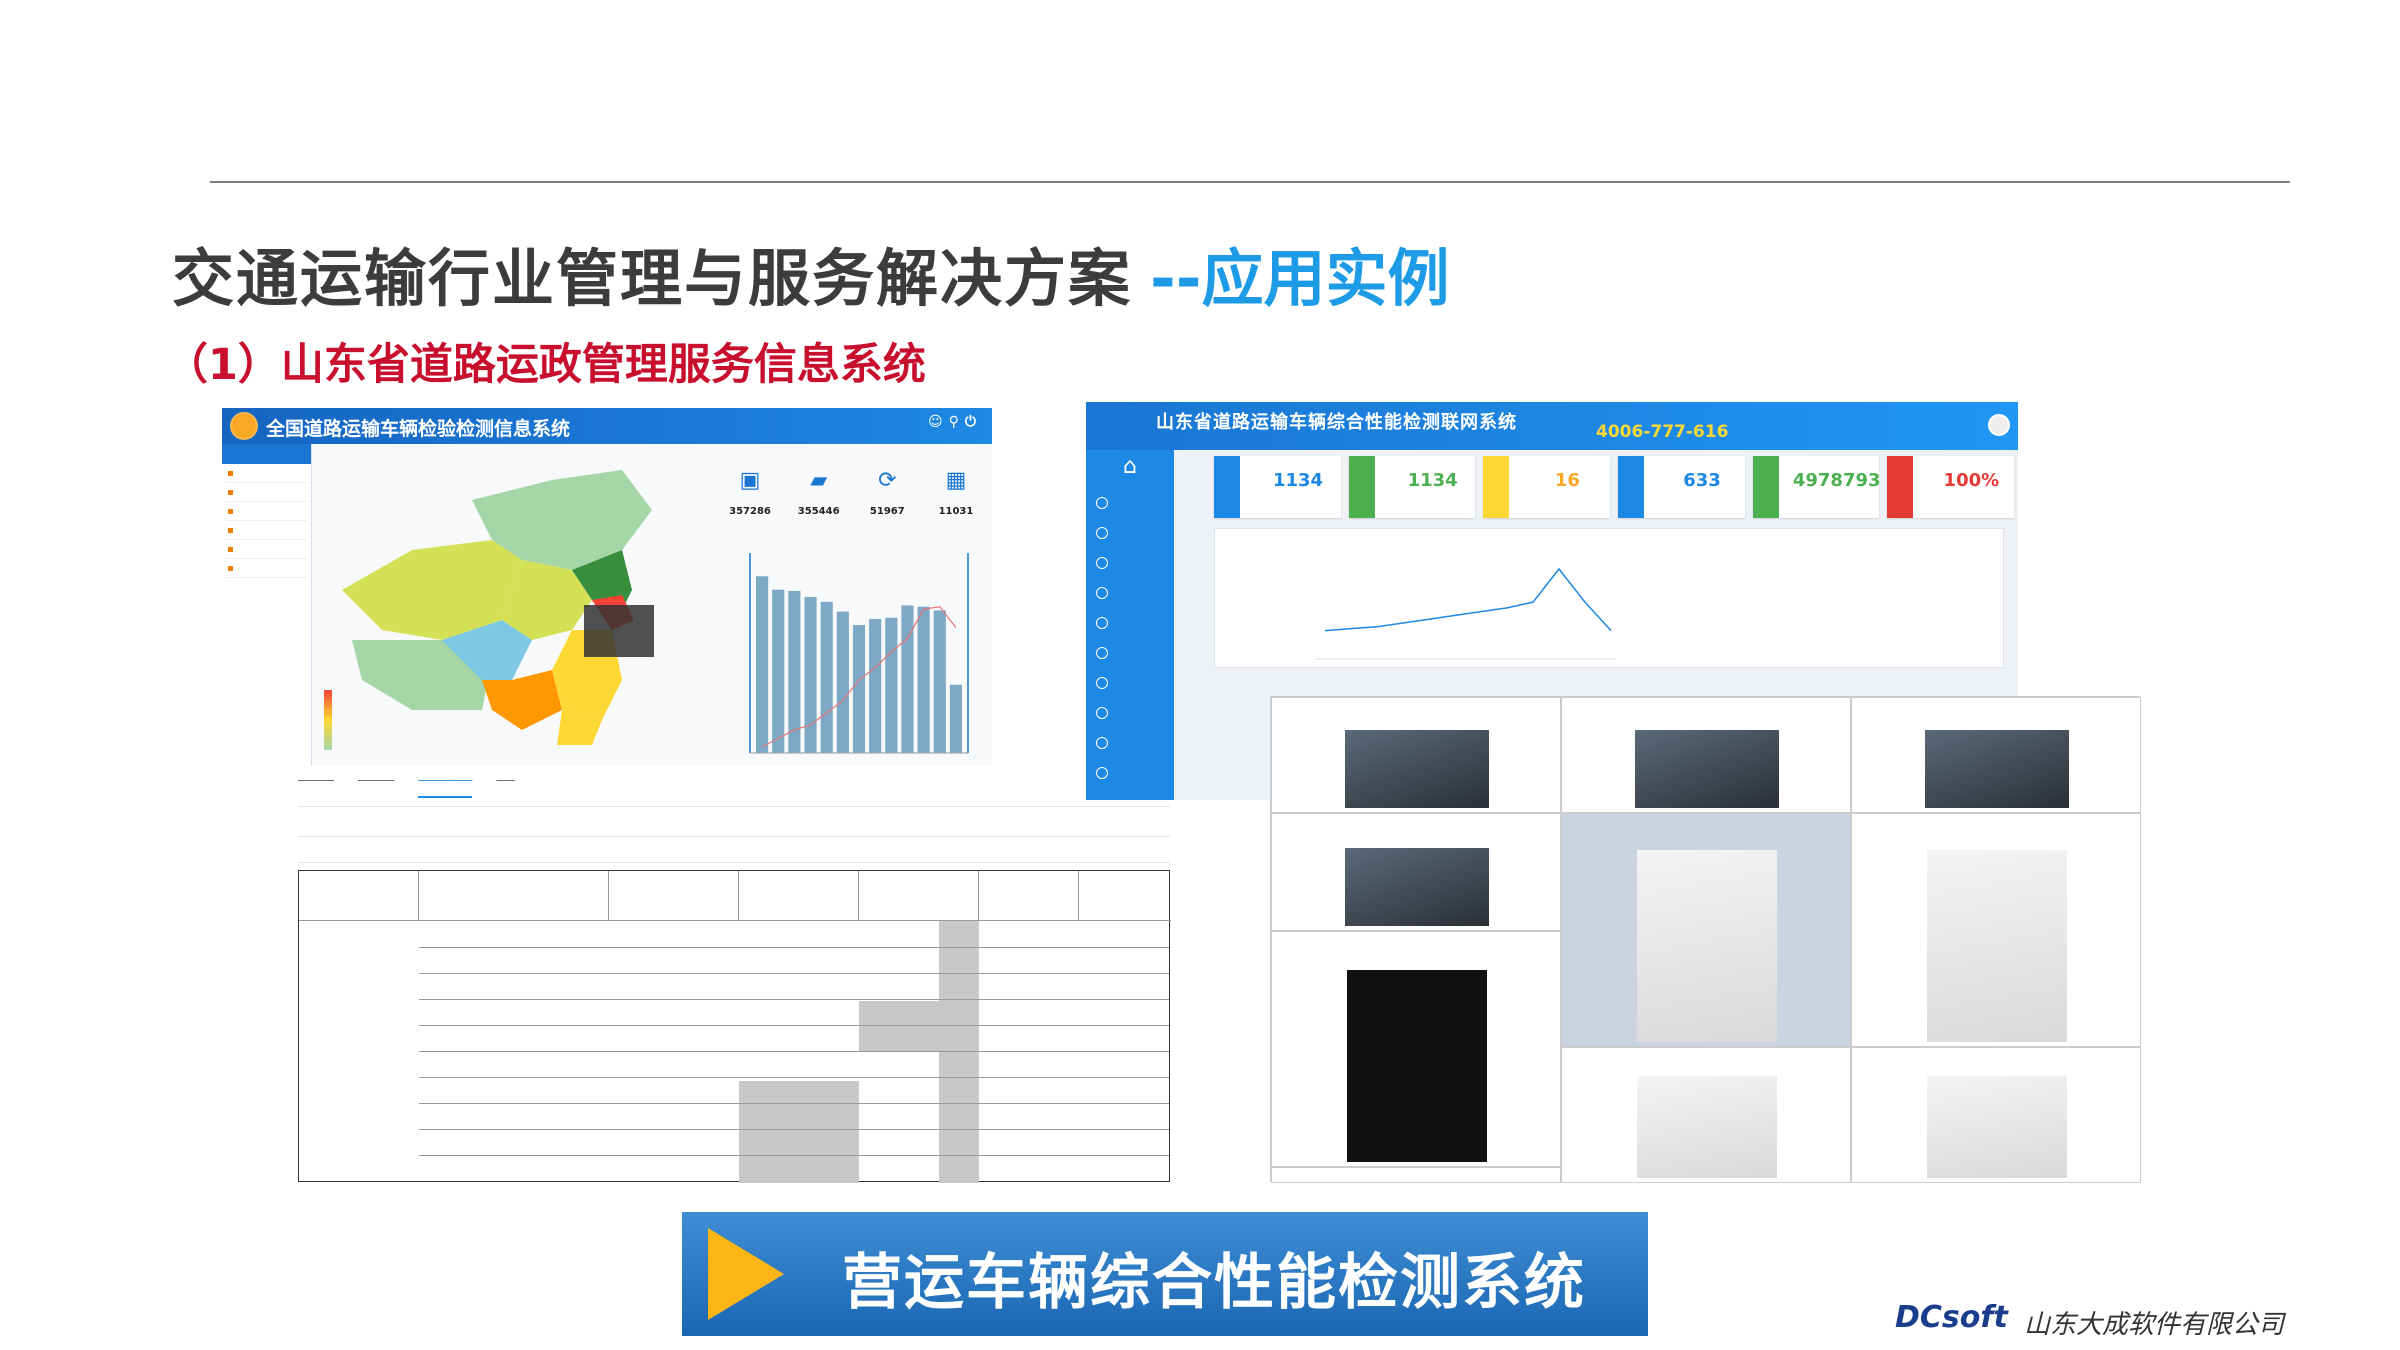 This screenshot has width=2400, height=1350. What do you see at coordinates (1547, 487) in the screenshot?
I see `summary-card: 16` at bounding box center [1547, 487].